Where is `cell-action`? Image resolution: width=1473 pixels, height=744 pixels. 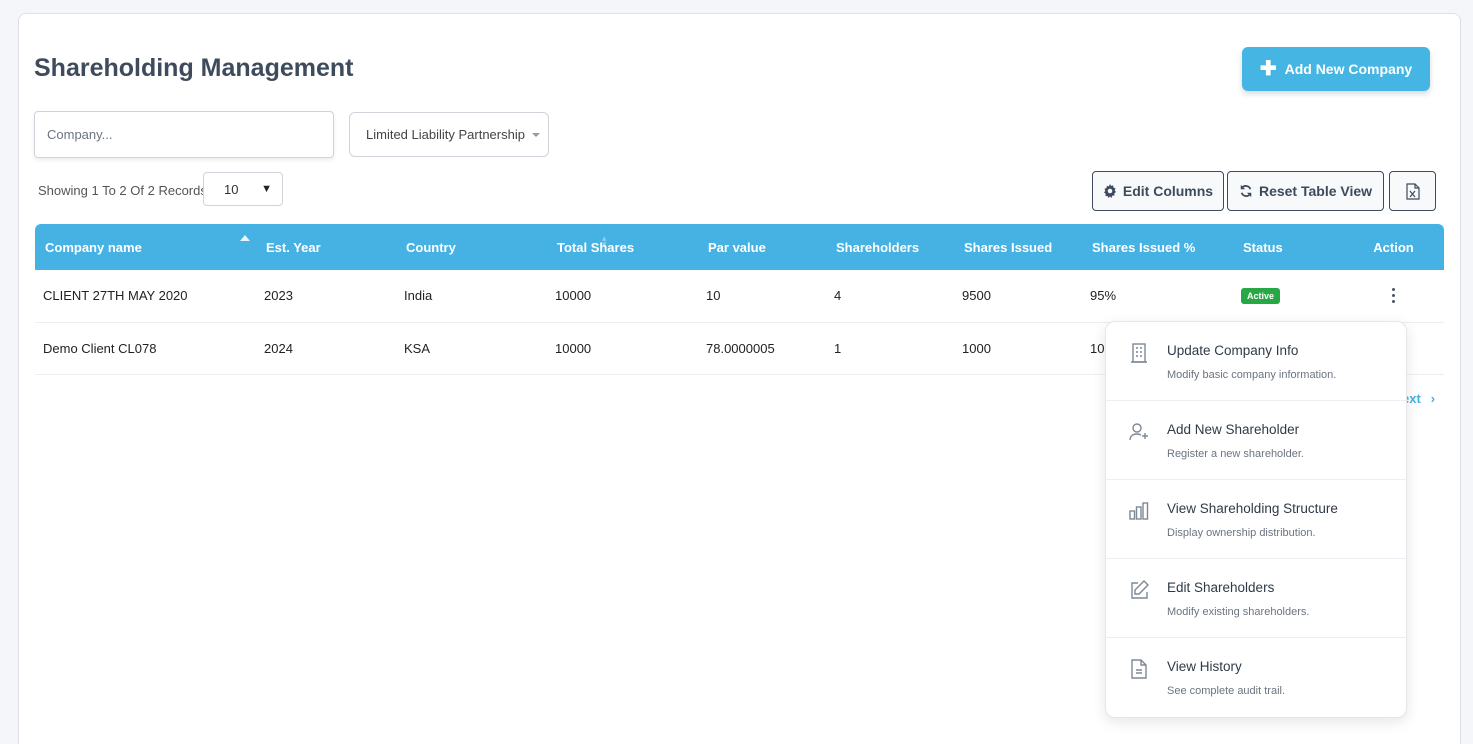
cell-action is located at coordinates (1393, 296).